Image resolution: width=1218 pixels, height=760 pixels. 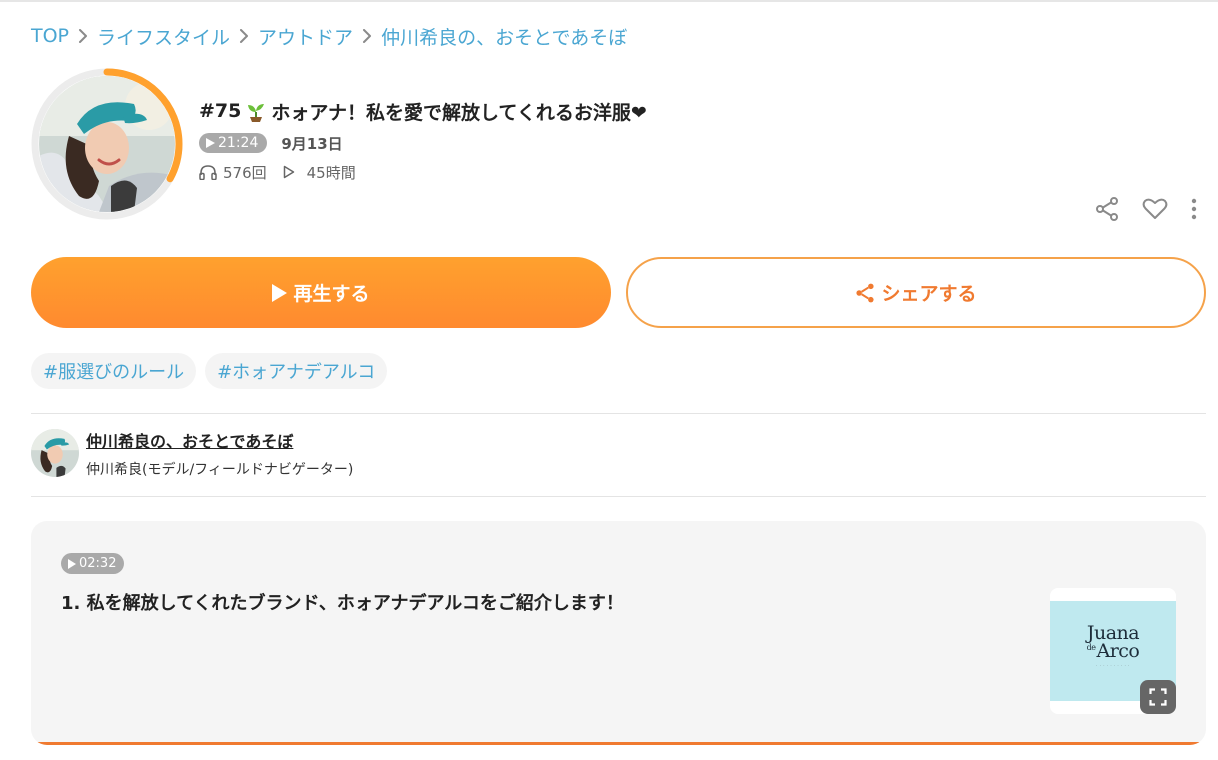 What do you see at coordinates (211, 172) in the screenshot?
I see `headphones-icon` at bounding box center [211, 172].